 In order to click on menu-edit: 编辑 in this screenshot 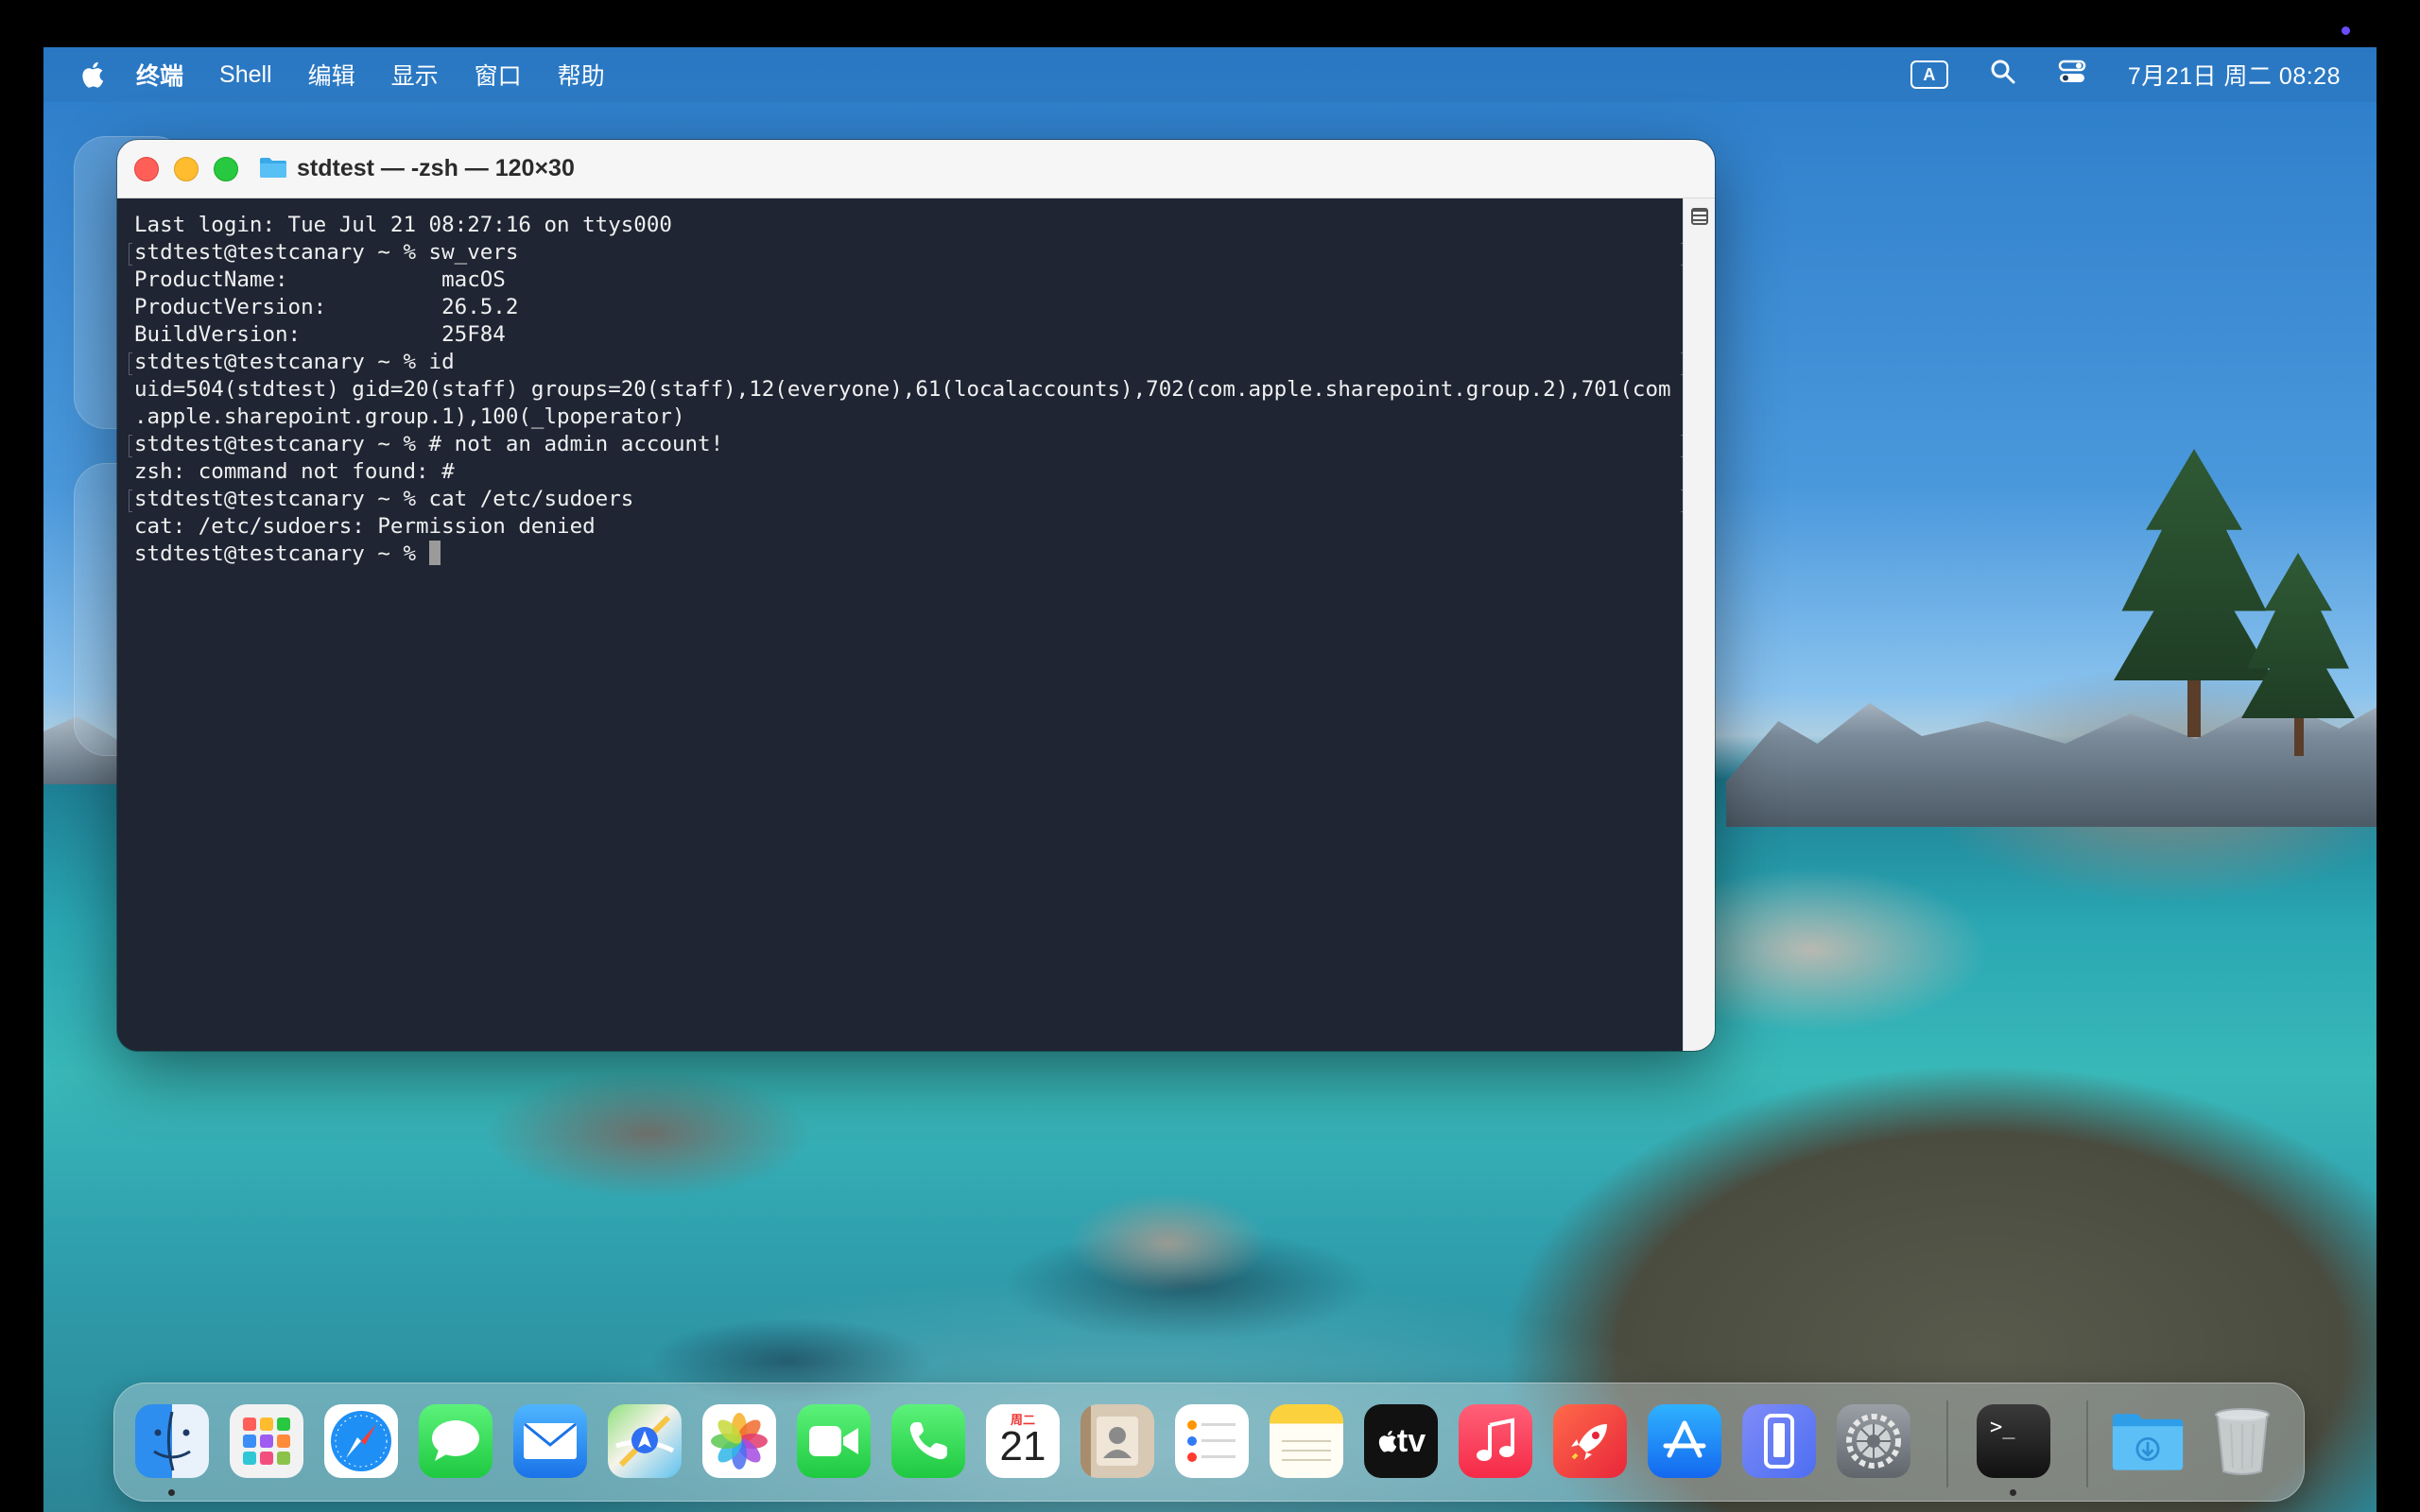, I will do `click(331, 75)`.